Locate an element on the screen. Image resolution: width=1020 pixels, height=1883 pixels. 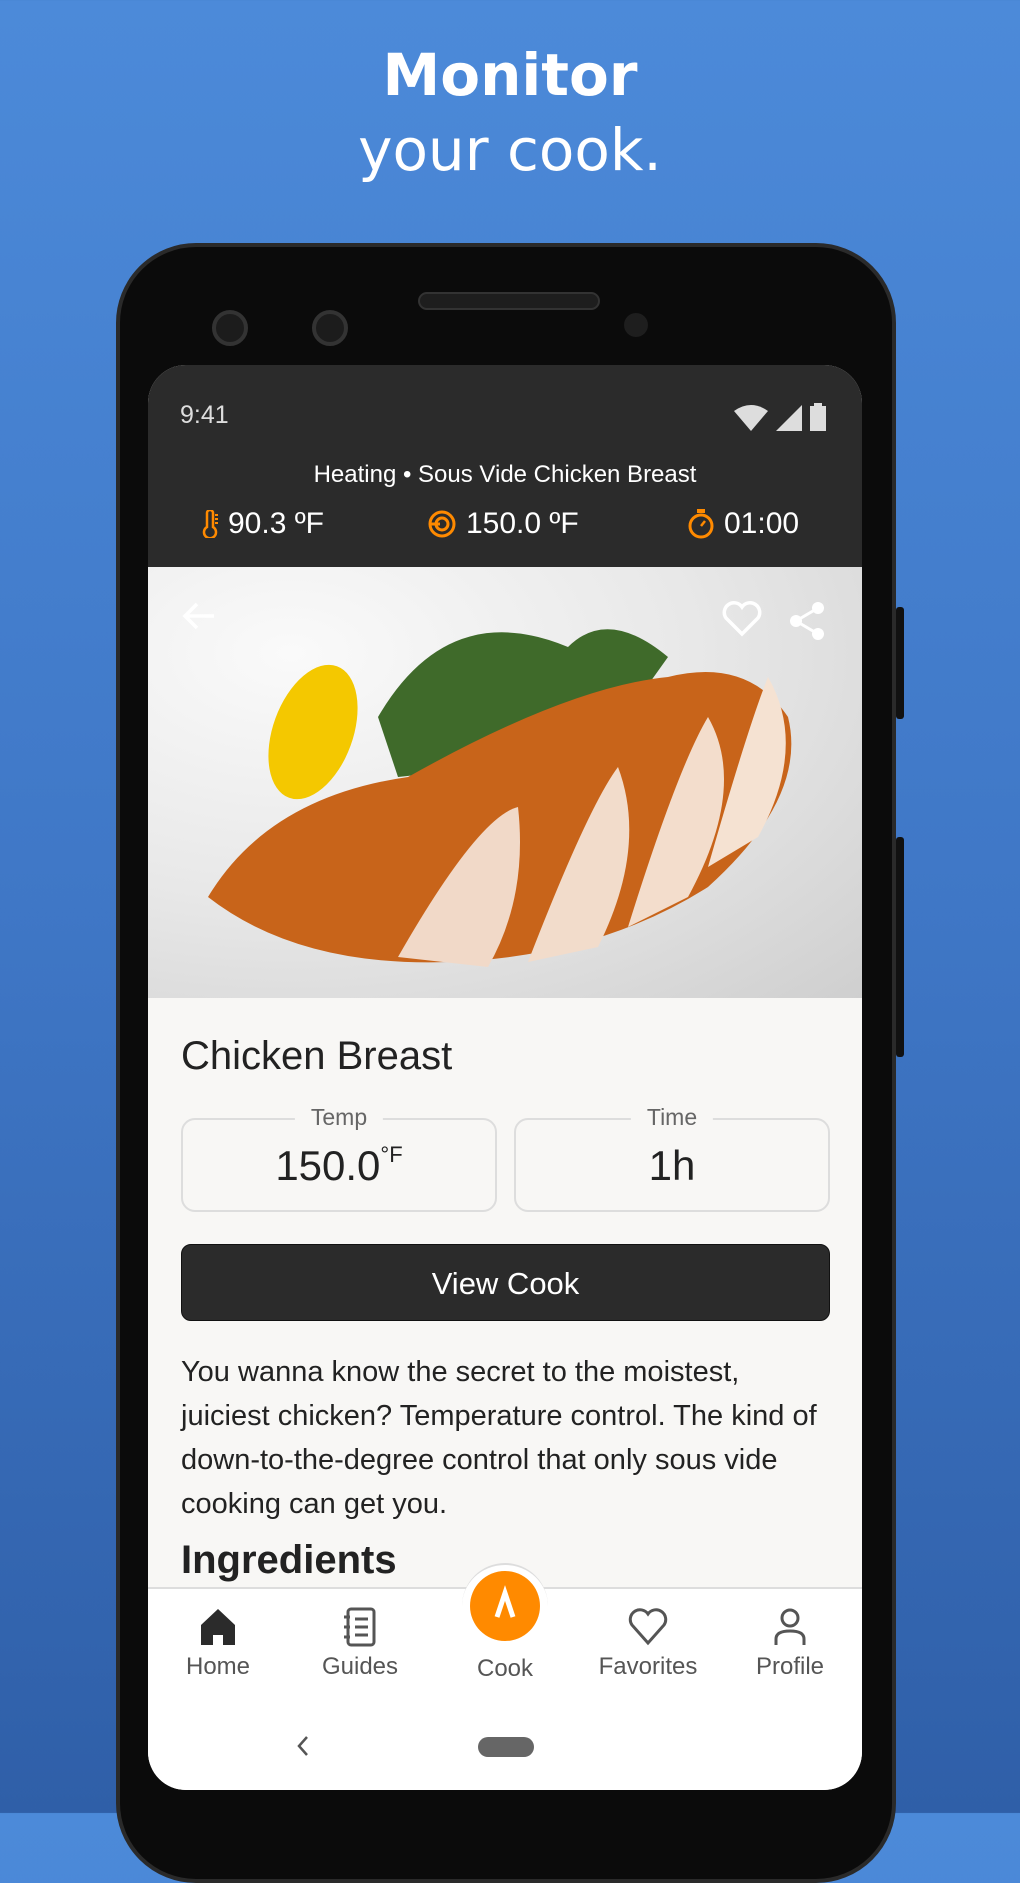
view-cook-button: View Cook is located at coordinates (505, 1282).